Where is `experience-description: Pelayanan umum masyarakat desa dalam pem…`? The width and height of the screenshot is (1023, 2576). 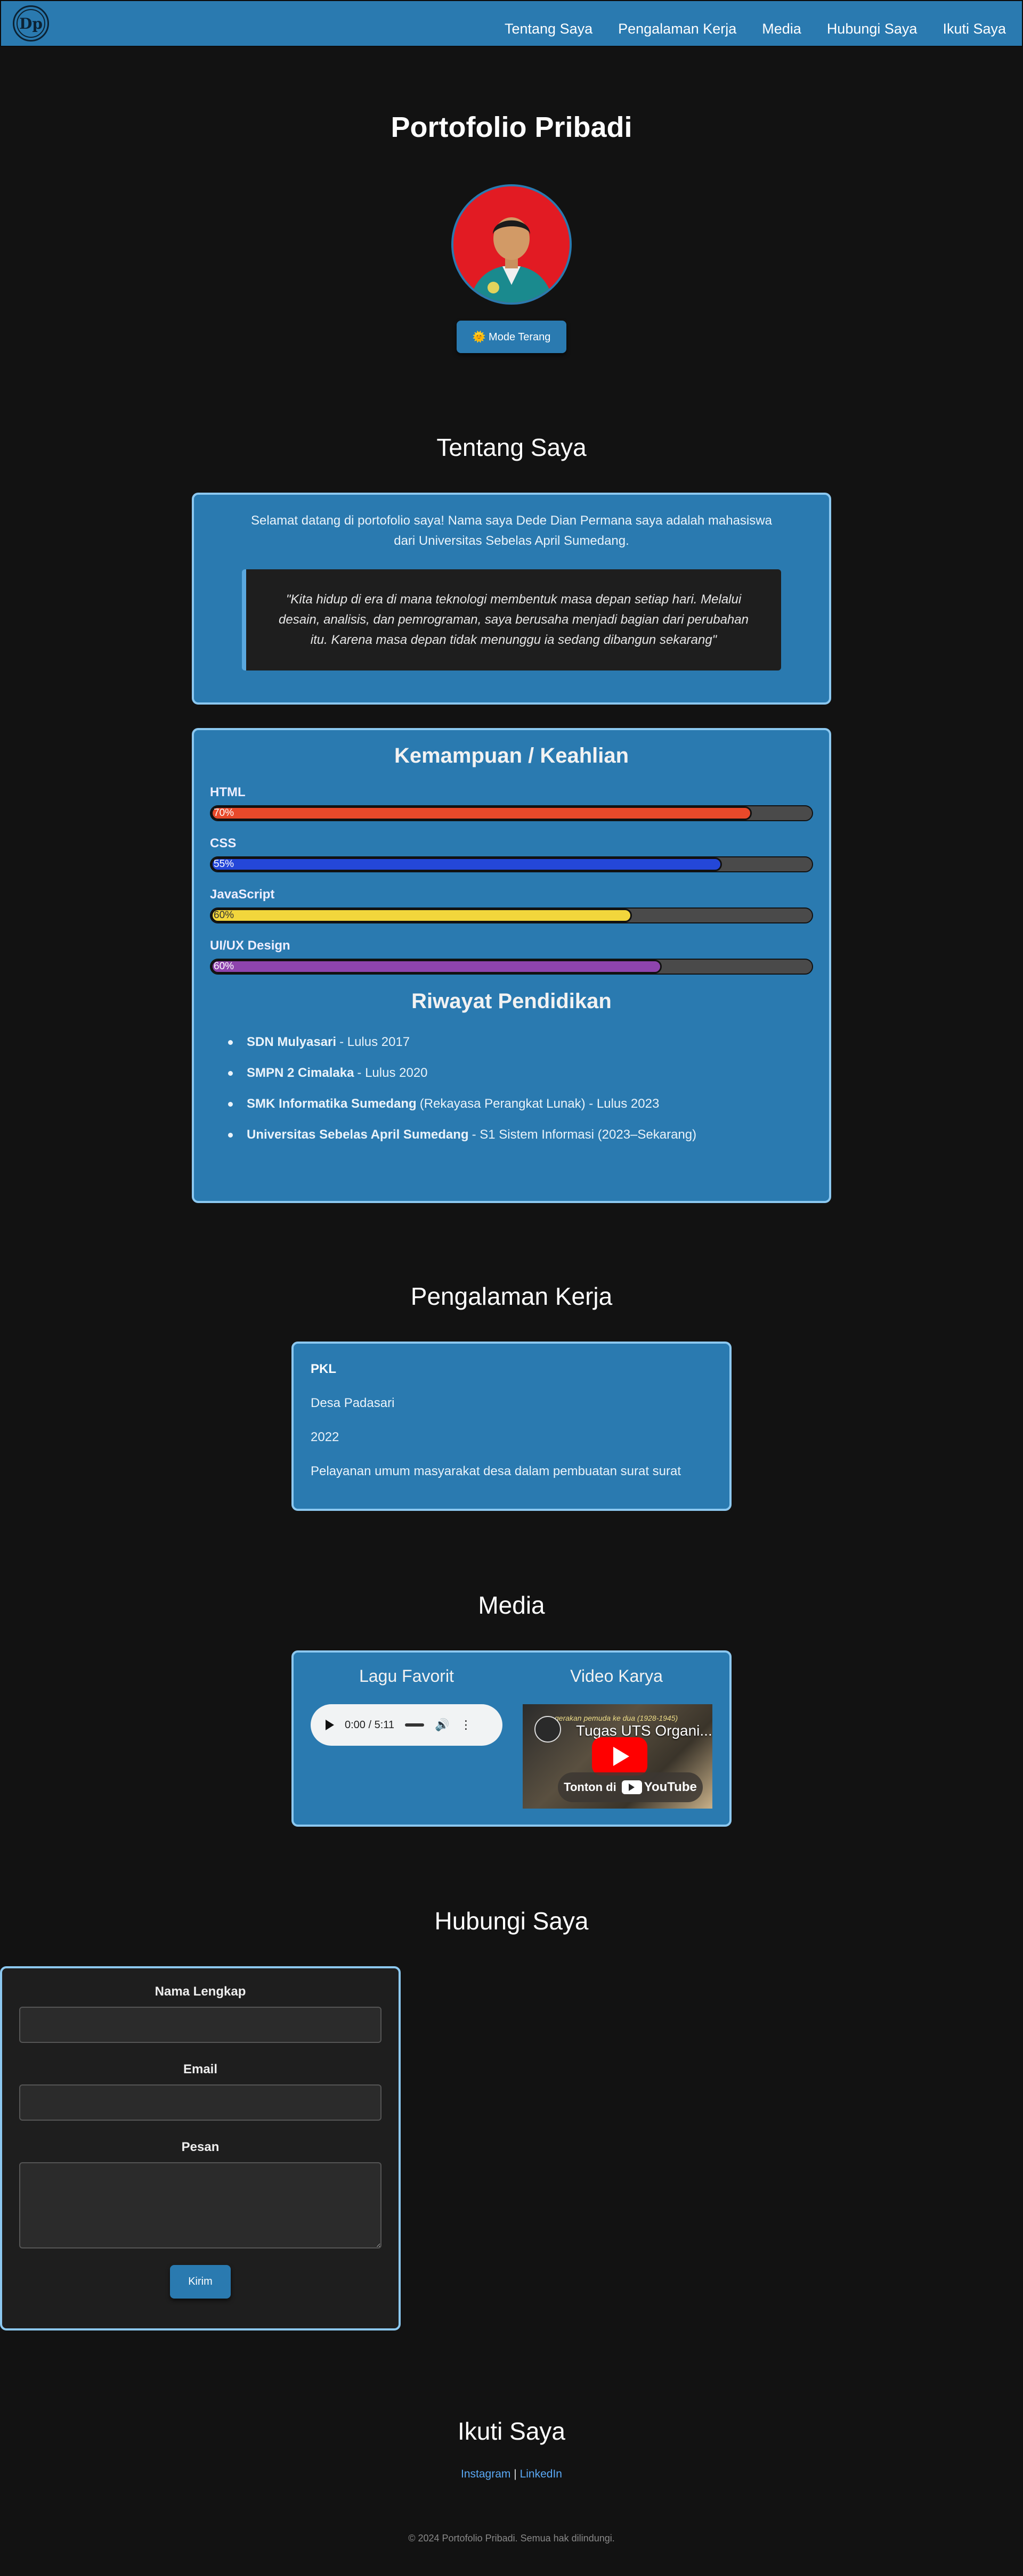 experience-description: Pelayanan umum masyarakat desa dalam pem… is located at coordinates (496, 1471).